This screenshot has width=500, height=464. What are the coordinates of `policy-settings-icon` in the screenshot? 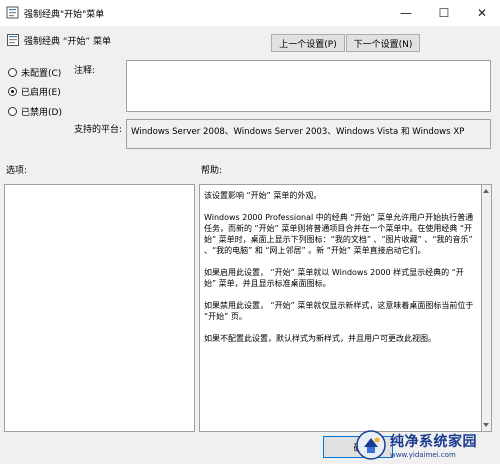 It's located at (12, 12).